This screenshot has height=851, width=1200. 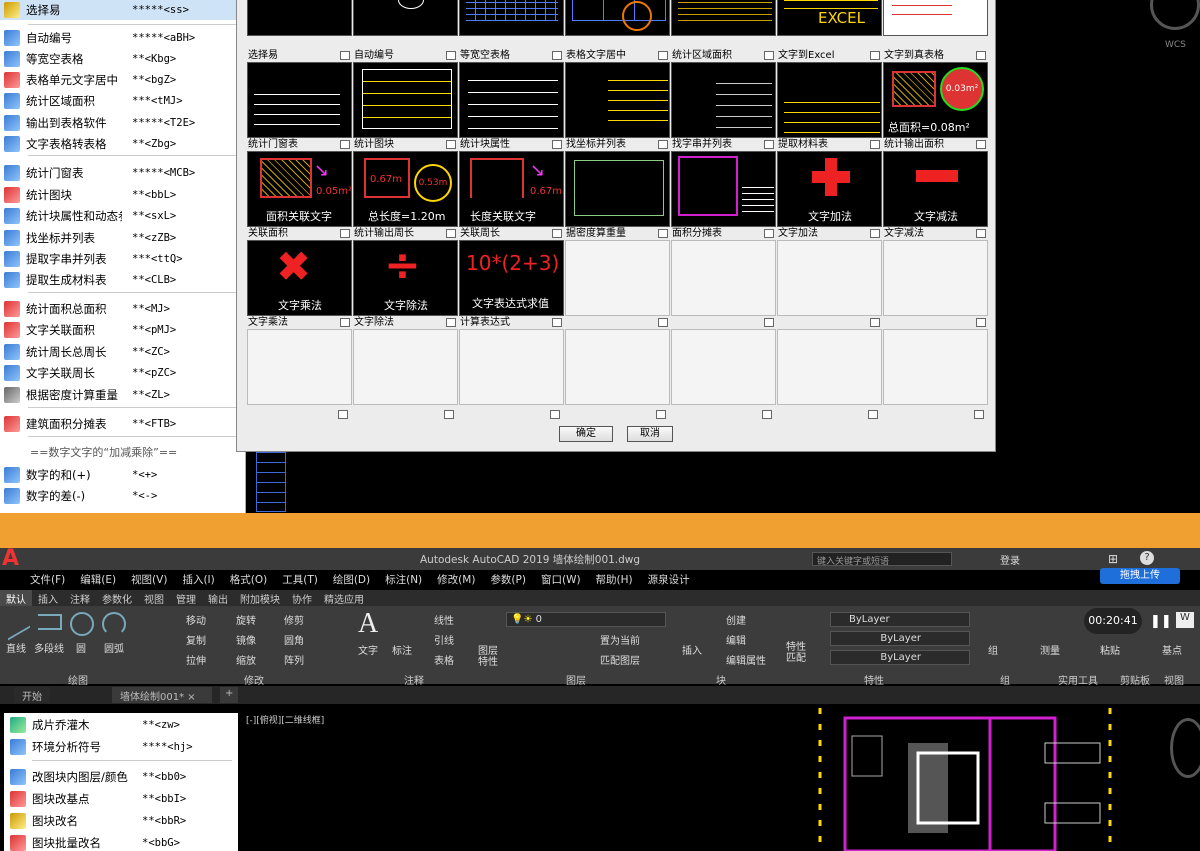 I want to click on search-box: 键入关键字或短语, so click(x=882, y=559).